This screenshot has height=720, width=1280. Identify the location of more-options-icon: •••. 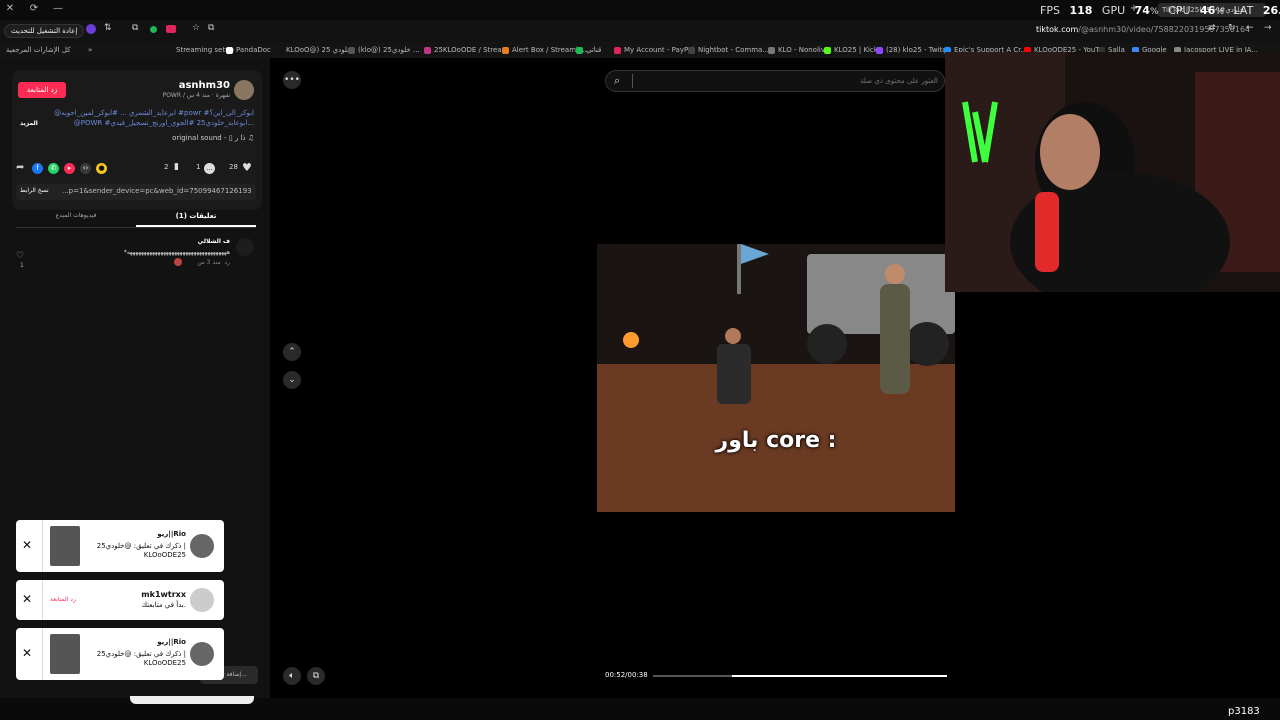
(292, 80).